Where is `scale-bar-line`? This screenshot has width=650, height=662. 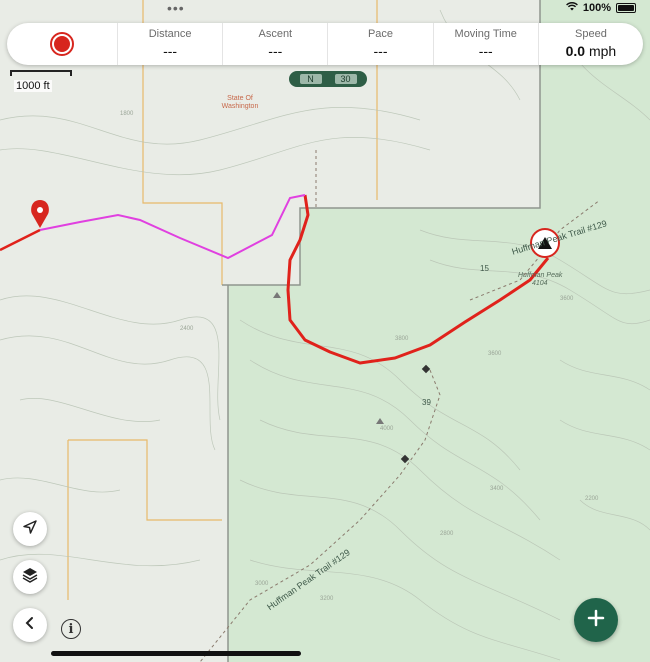 scale-bar-line is located at coordinates (41, 73).